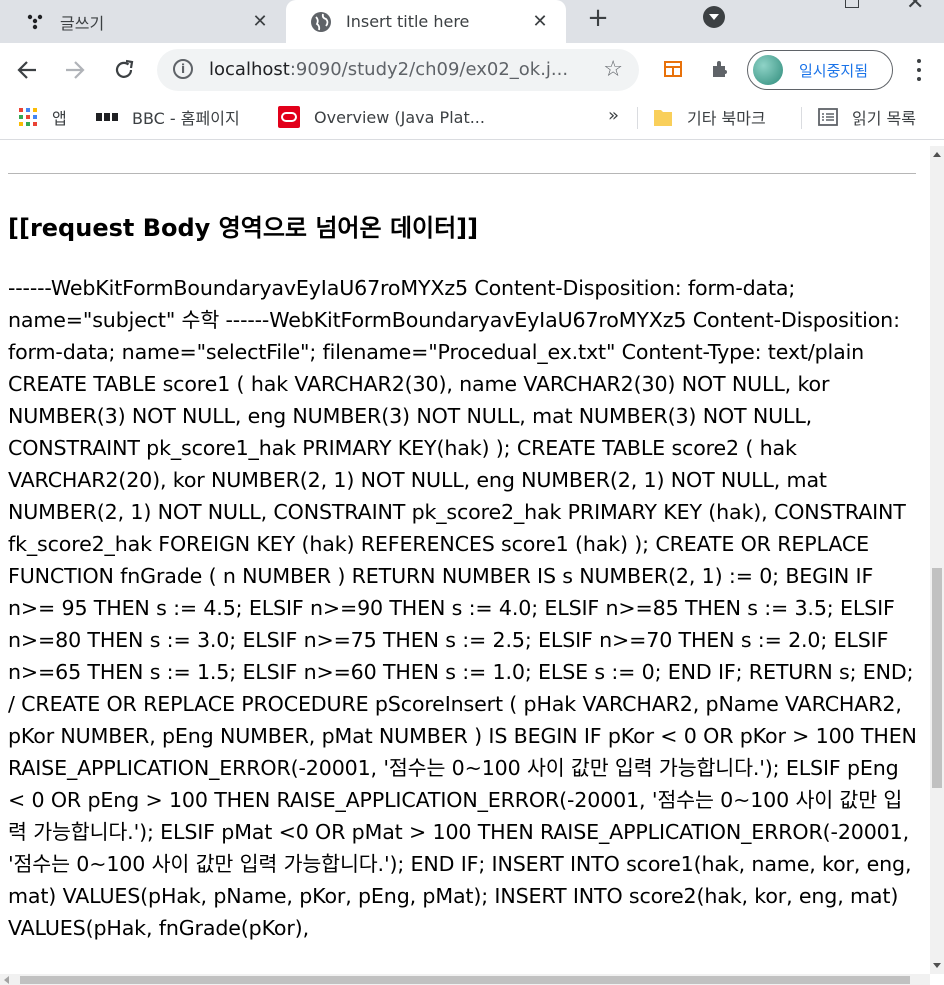 The image size is (944, 985). I want to click on tab-title: Insert title here, so click(408, 21).